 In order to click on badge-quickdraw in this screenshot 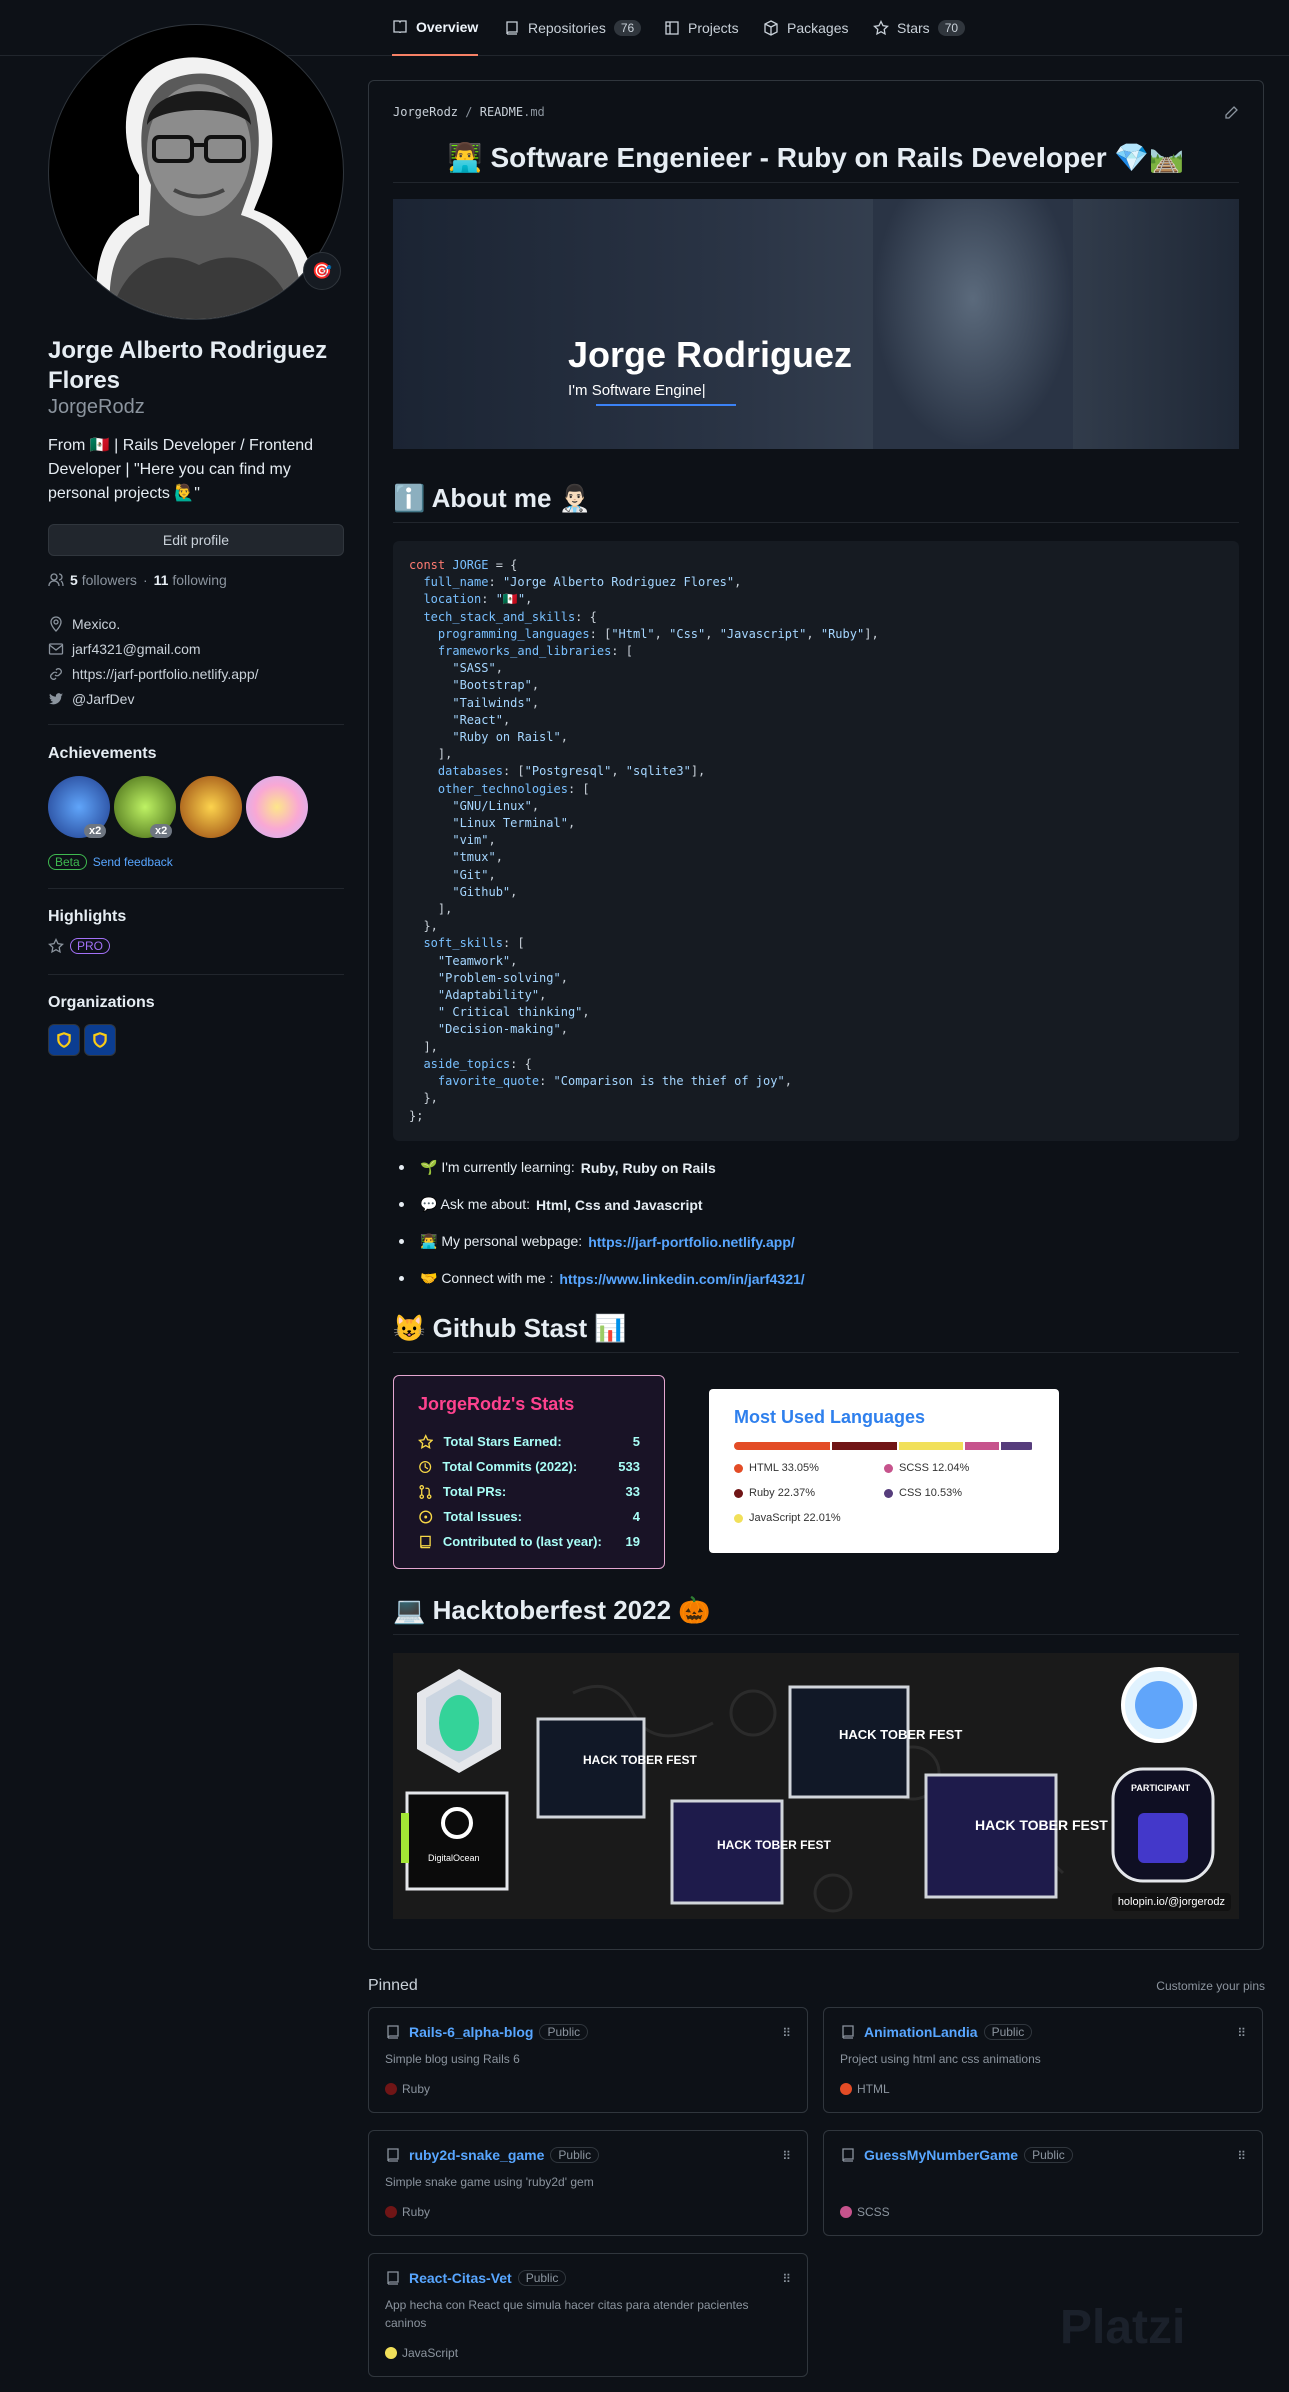, I will do `click(211, 807)`.